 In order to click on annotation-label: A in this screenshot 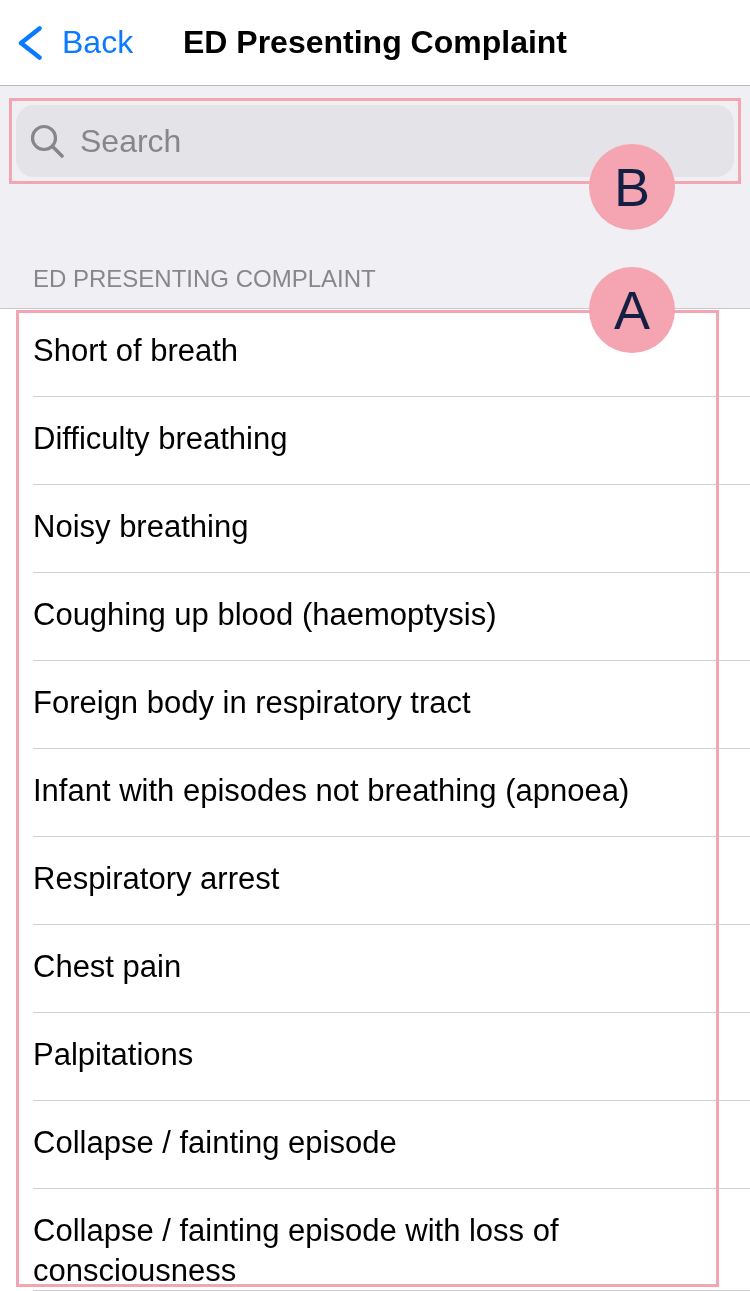, I will do `click(632, 310)`.